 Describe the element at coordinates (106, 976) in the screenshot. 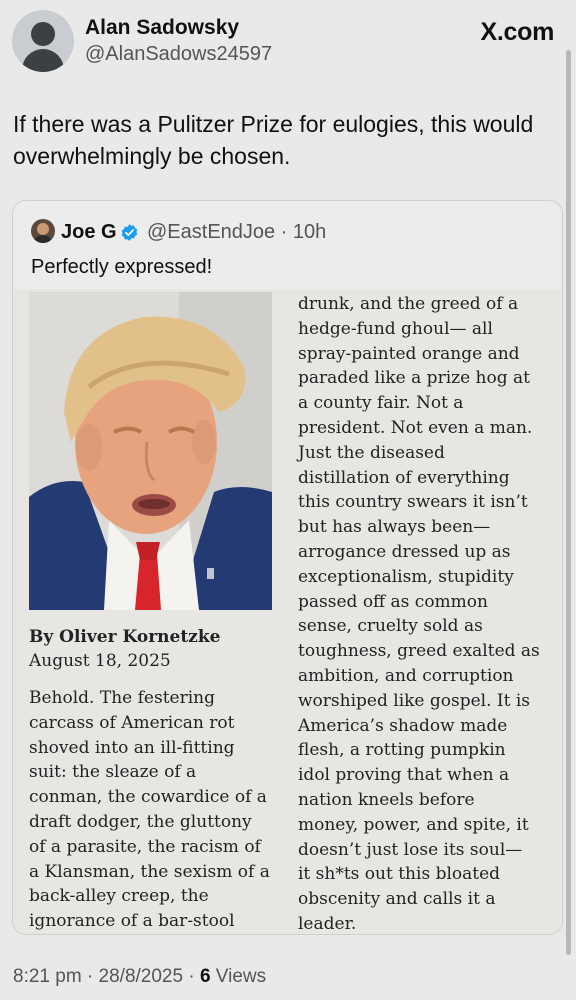

I see `post-timestamp: 8:21 pm · 28/8/2025 ·` at that location.